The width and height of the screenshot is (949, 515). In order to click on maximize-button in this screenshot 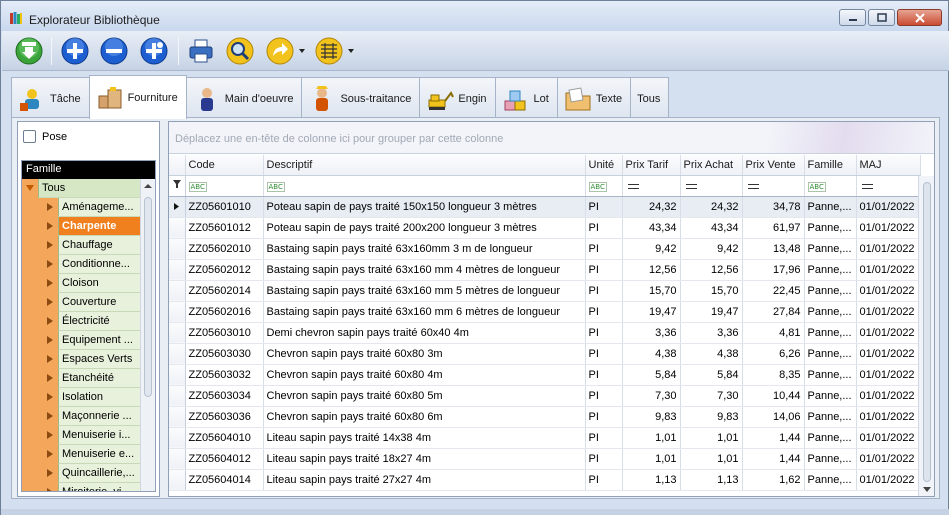, I will do `click(881, 17)`.